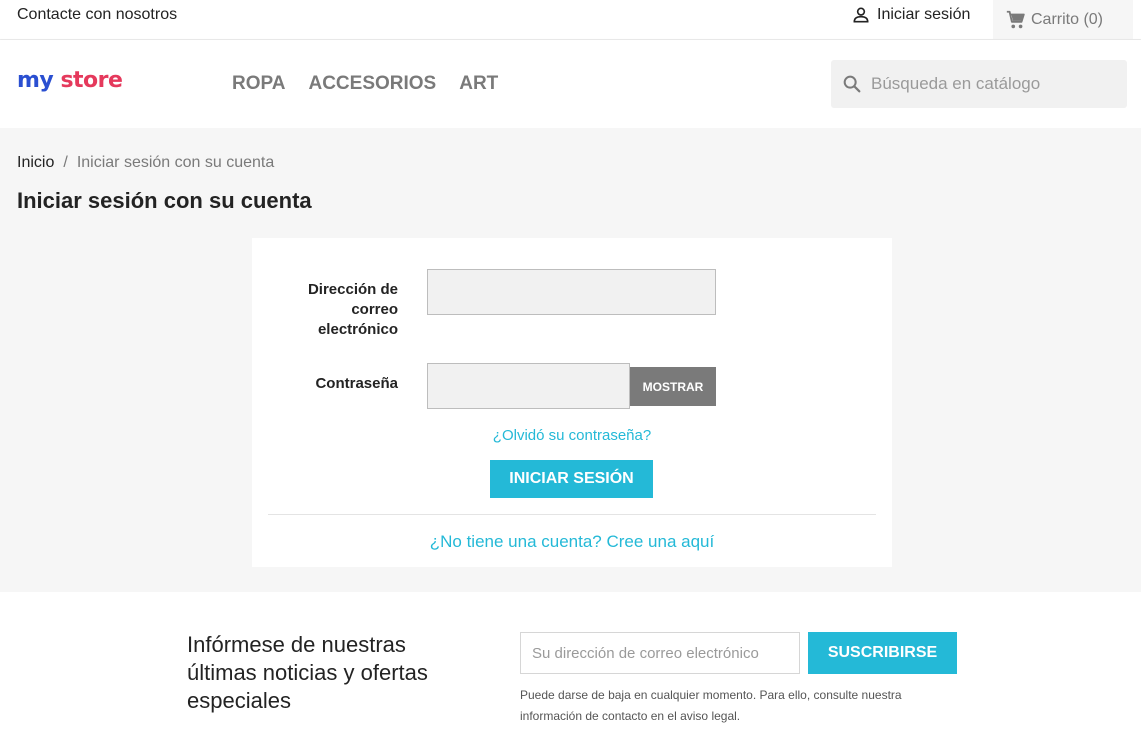 The height and width of the screenshot is (743, 1141). What do you see at coordinates (572, 514) in the screenshot?
I see `divider` at bounding box center [572, 514].